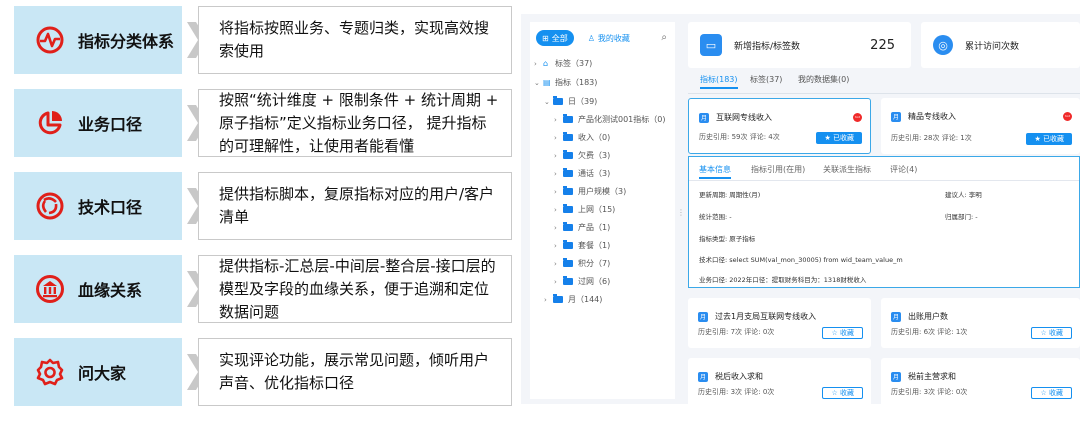  What do you see at coordinates (783, 280) in the screenshot?
I see `detail-biz-caliber: 业务口径: 2022年口径：提取财务科目为：1318财税收入` at bounding box center [783, 280].